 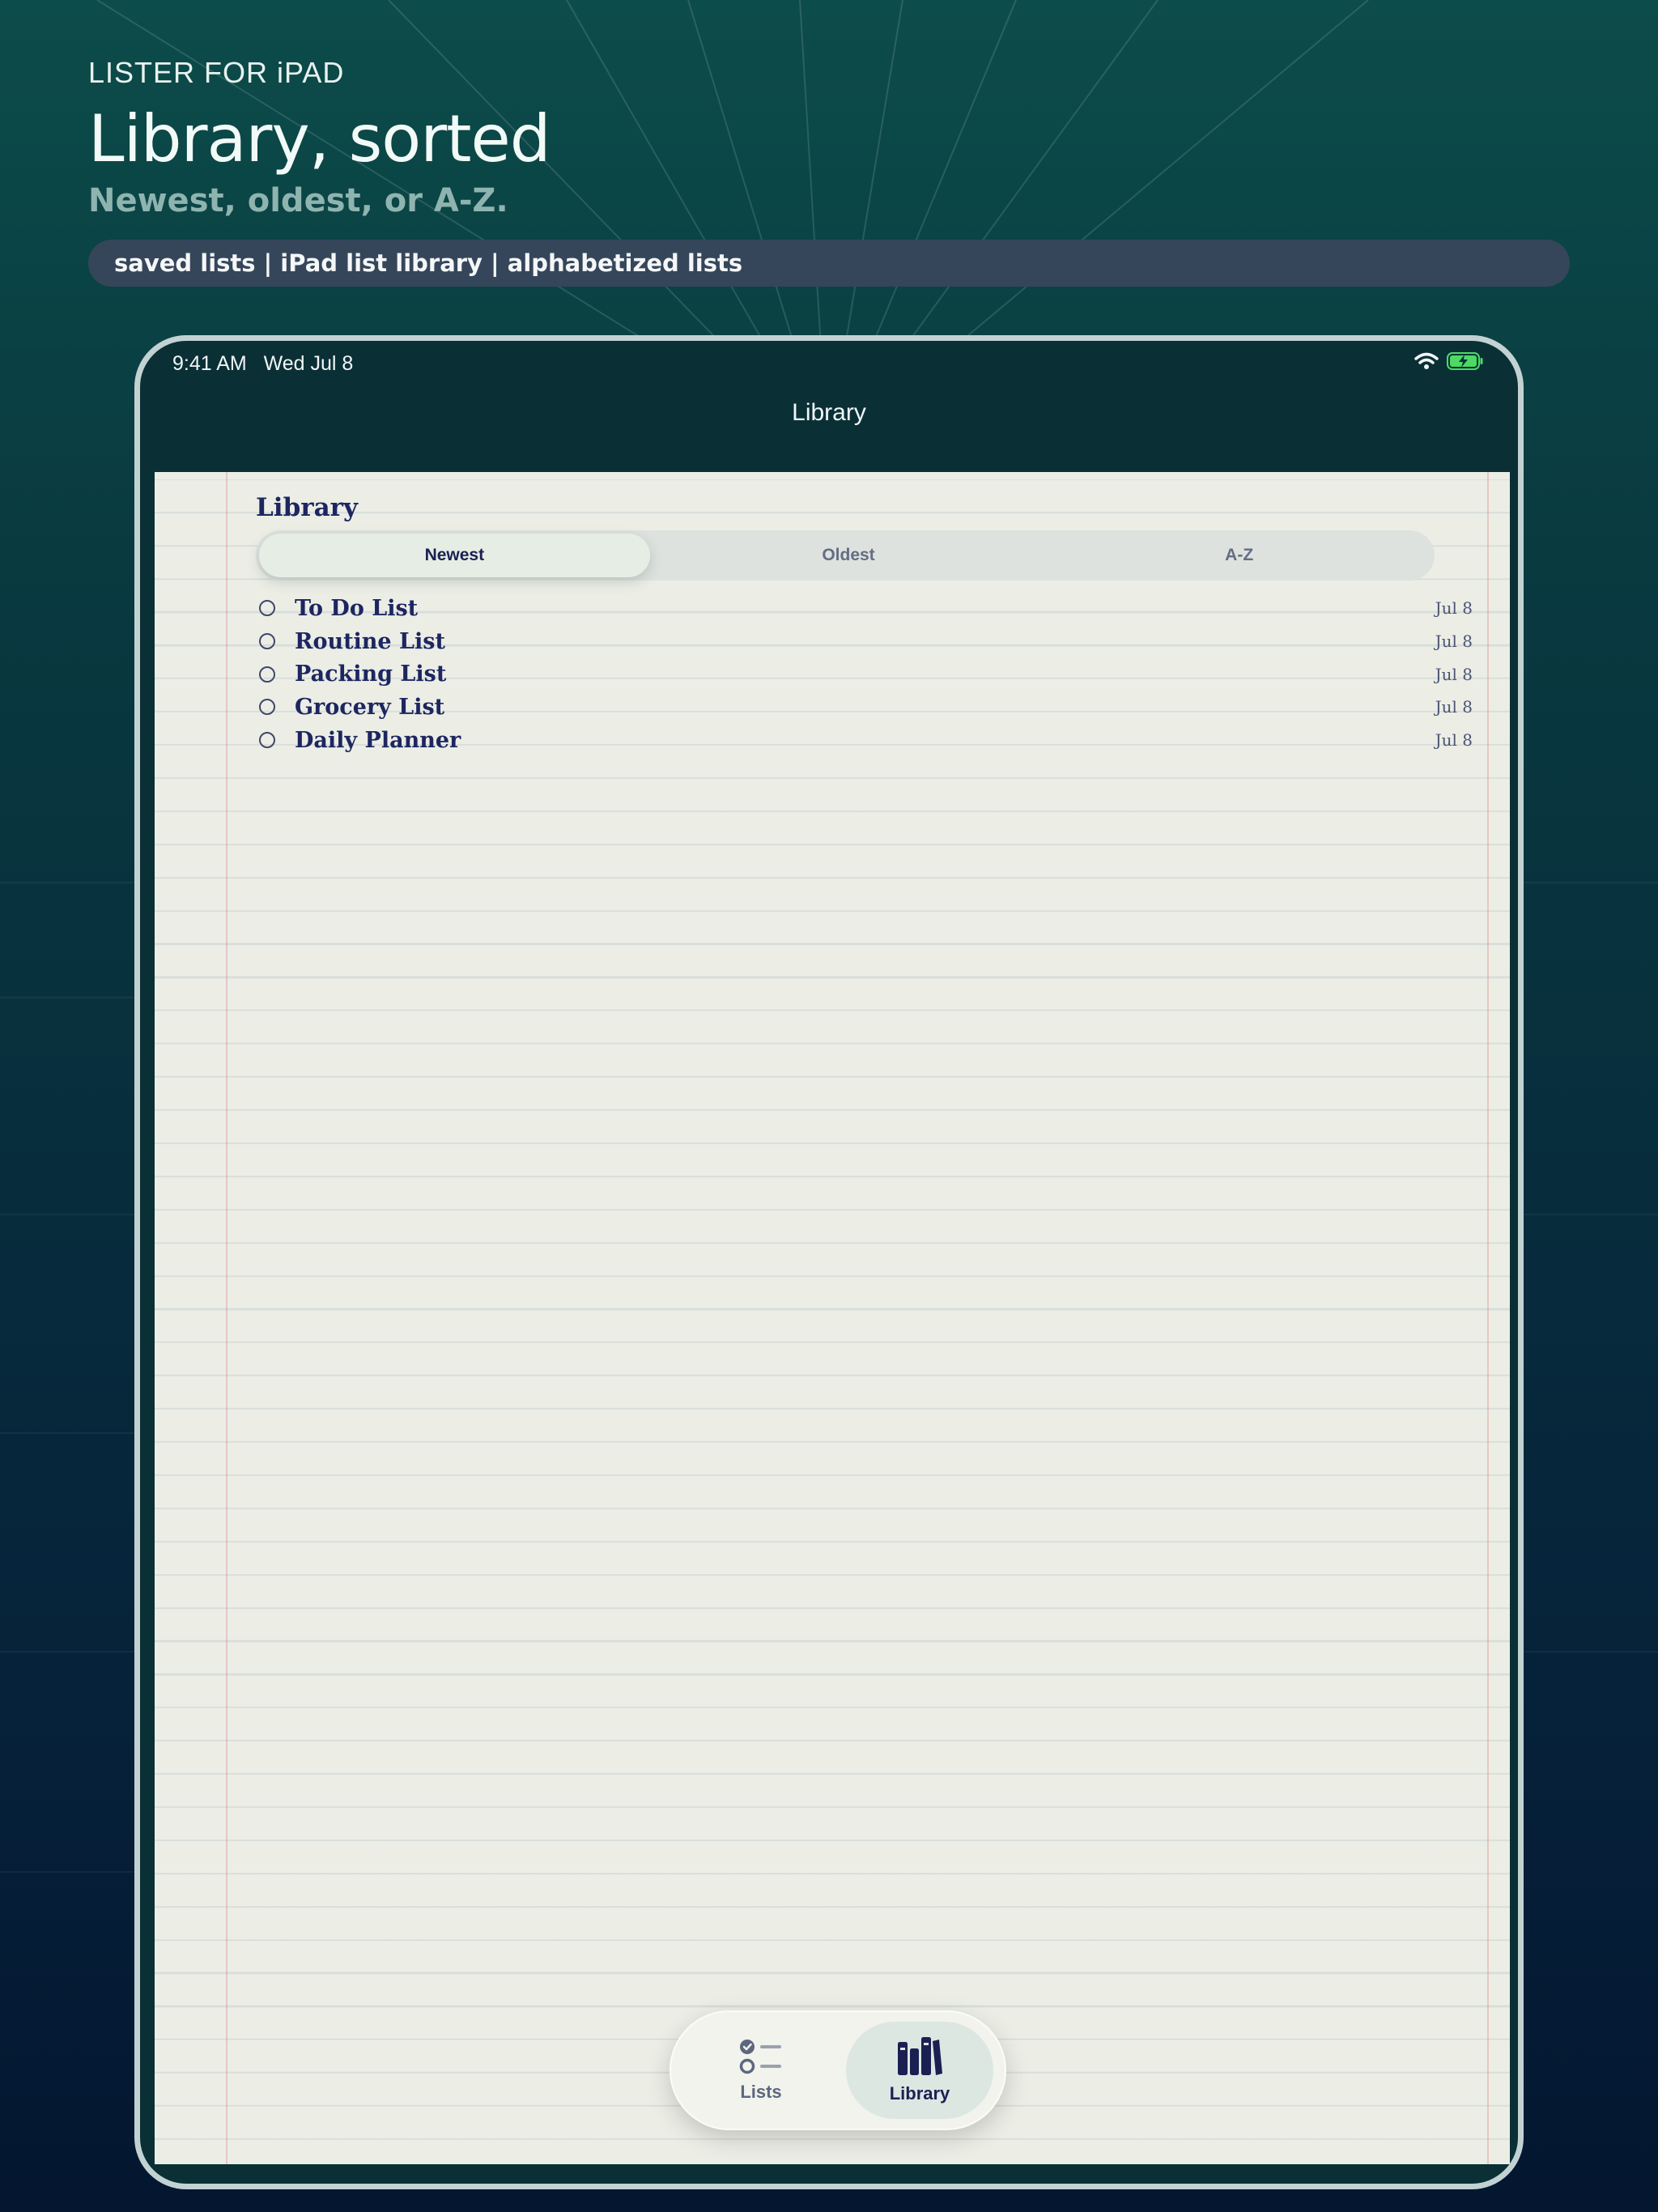 I want to click on paper-margin-right, so click(x=1488, y=1318).